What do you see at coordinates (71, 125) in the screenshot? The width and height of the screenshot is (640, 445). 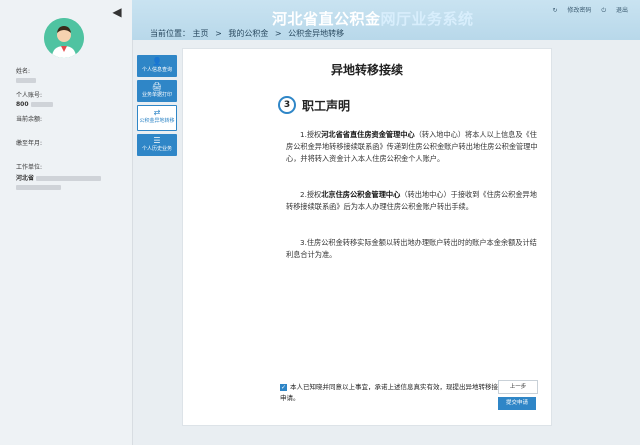 I see `profile-info: 姓名: 个人账号: 800 当前余额: 缴至年月: 工作单位: 河北省` at bounding box center [71, 125].